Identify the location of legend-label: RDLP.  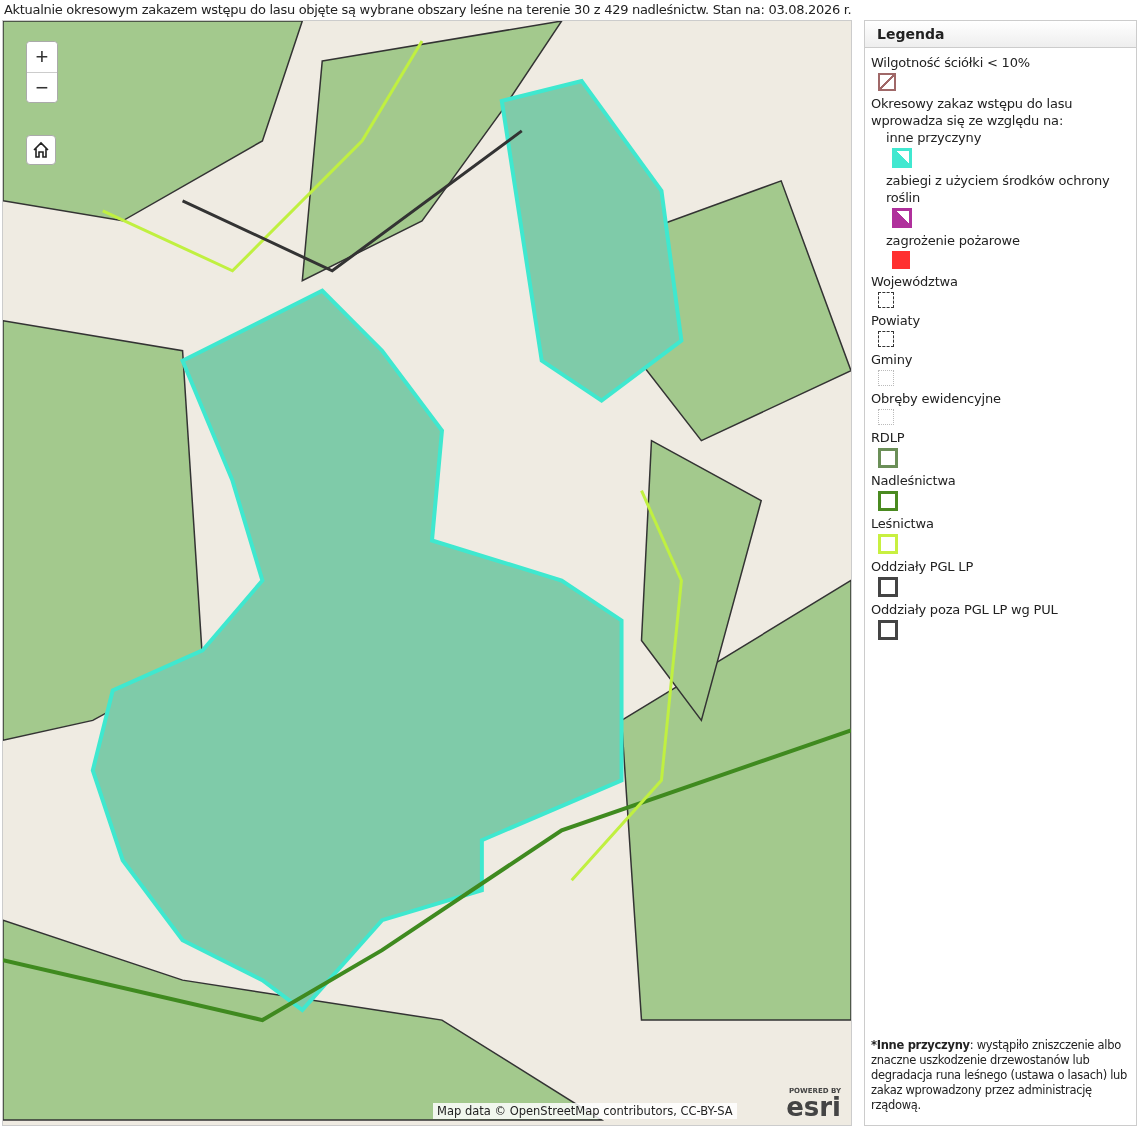
(888, 437).